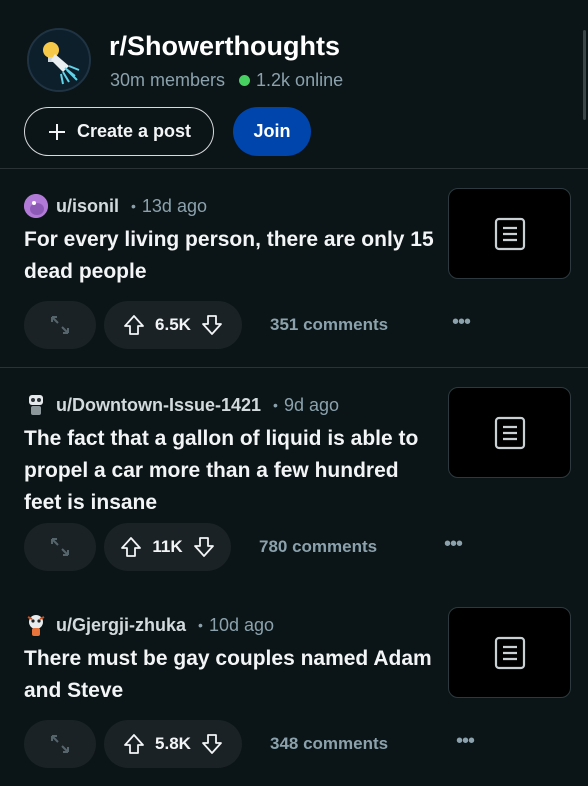 The width and height of the screenshot is (588, 786). I want to click on post-actions: 11K 780 comments •••, so click(294, 547).